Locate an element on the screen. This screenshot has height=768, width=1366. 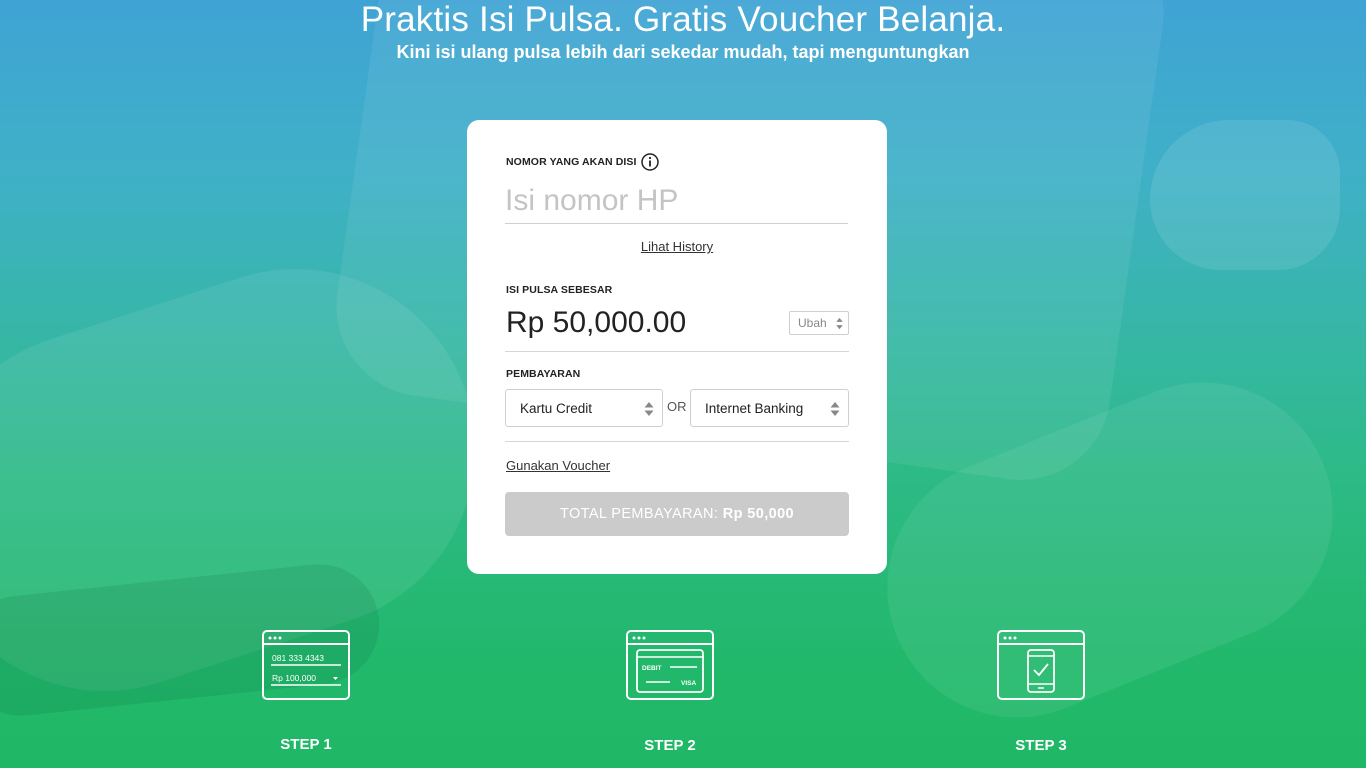
change-amount-button: Ubah is located at coordinates (819, 323).